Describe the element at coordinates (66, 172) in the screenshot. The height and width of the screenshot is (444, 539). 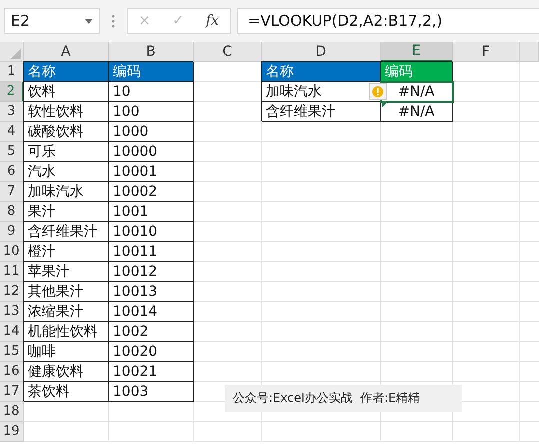
I see `table-cell: 汽水` at that location.